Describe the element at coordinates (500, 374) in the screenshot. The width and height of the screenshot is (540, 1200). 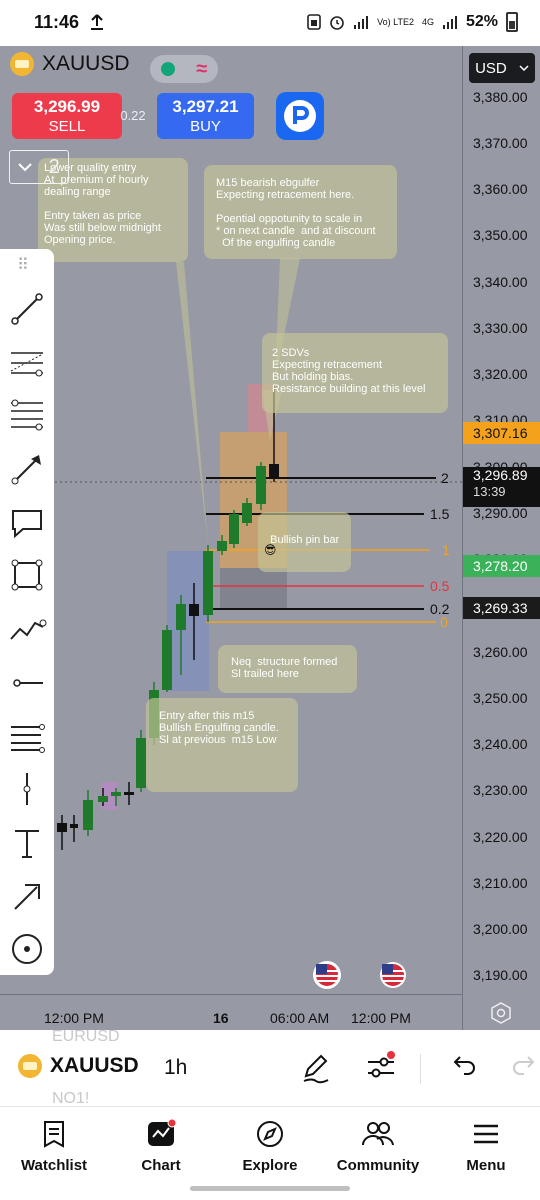
I see `price-tick: 3,320.00` at that location.